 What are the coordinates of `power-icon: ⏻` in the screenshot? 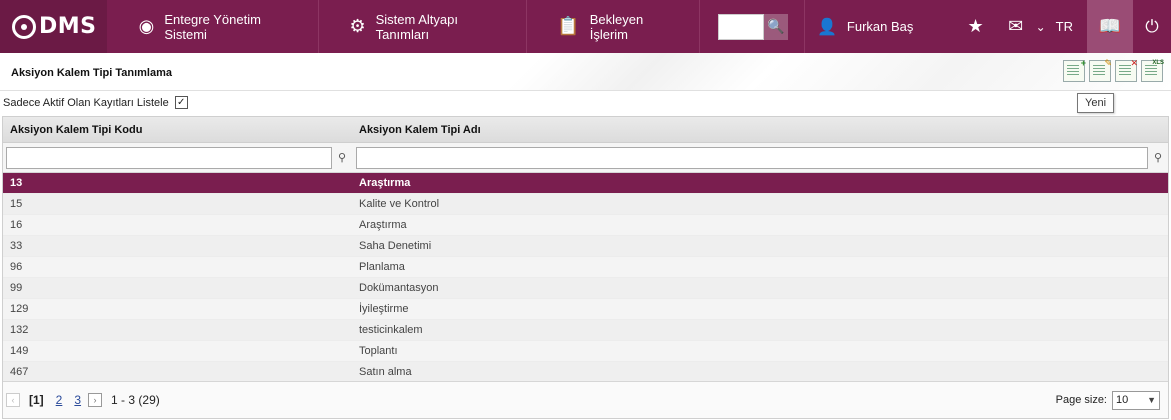 It's located at (1152, 26).